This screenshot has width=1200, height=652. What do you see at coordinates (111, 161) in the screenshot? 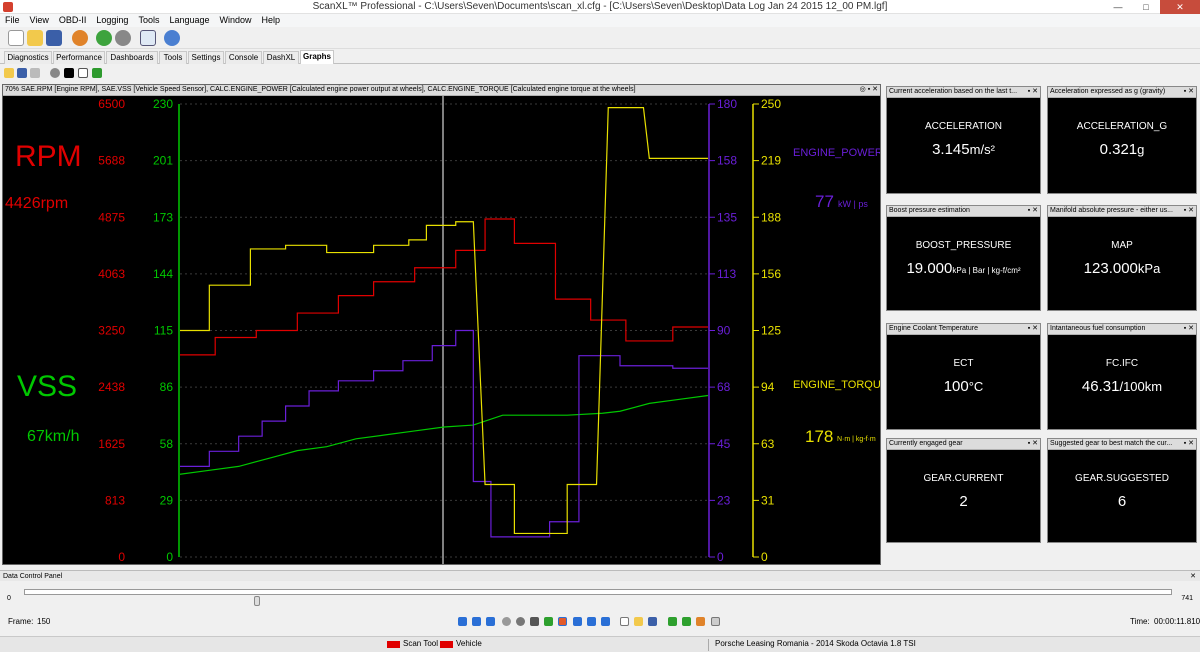
I see `rpm-tick-label: 5688` at bounding box center [111, 161].